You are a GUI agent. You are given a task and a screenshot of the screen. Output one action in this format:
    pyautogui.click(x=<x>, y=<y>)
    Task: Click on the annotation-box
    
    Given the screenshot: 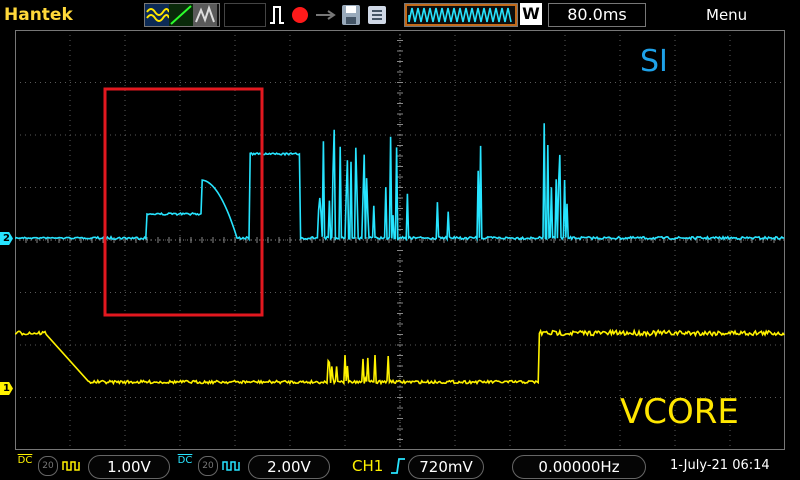 What is the action you would take?
    pyautogui.click(x=183, y=202)
    